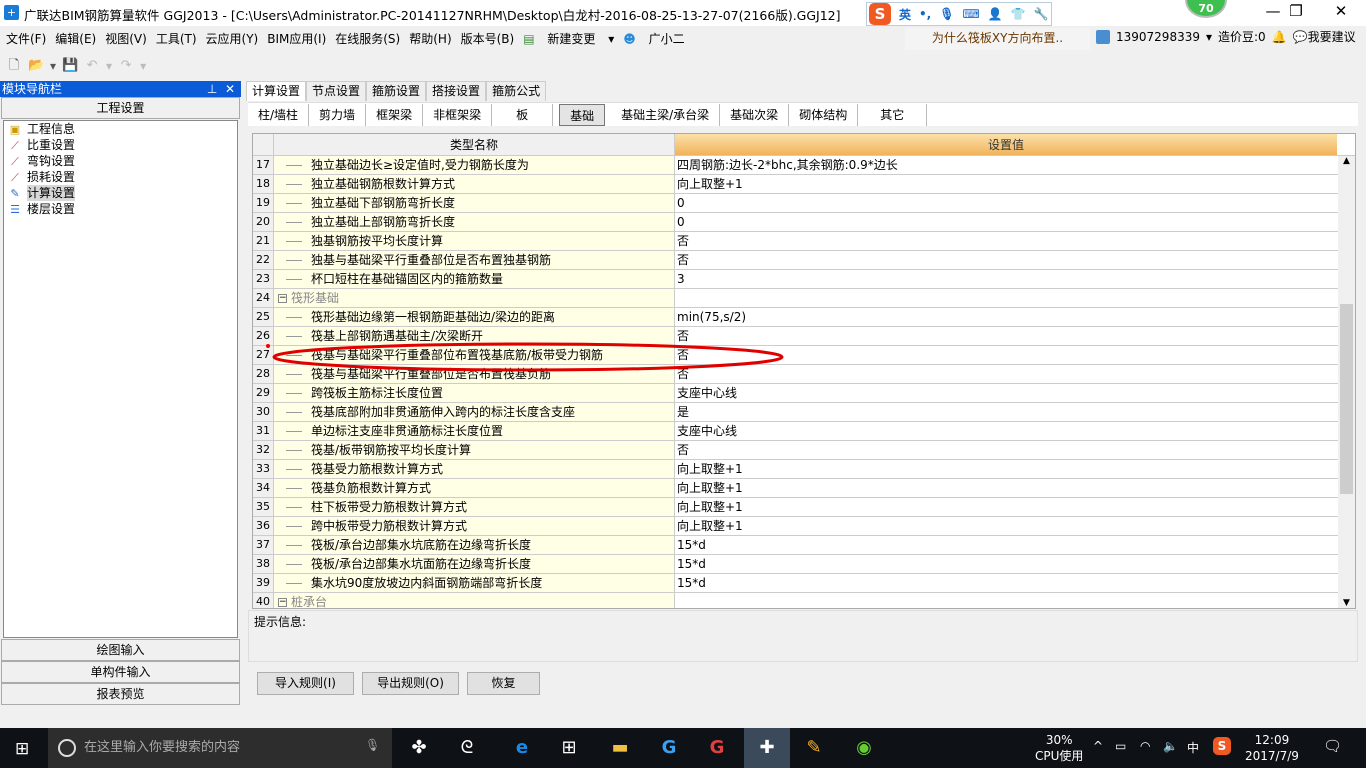 This screenshot has height=768, width=1366. What do you see at coordinates (1222, 746) in the screenshot?
I see `sogou-tray-icon: S` at bounding box center [1222, 746].